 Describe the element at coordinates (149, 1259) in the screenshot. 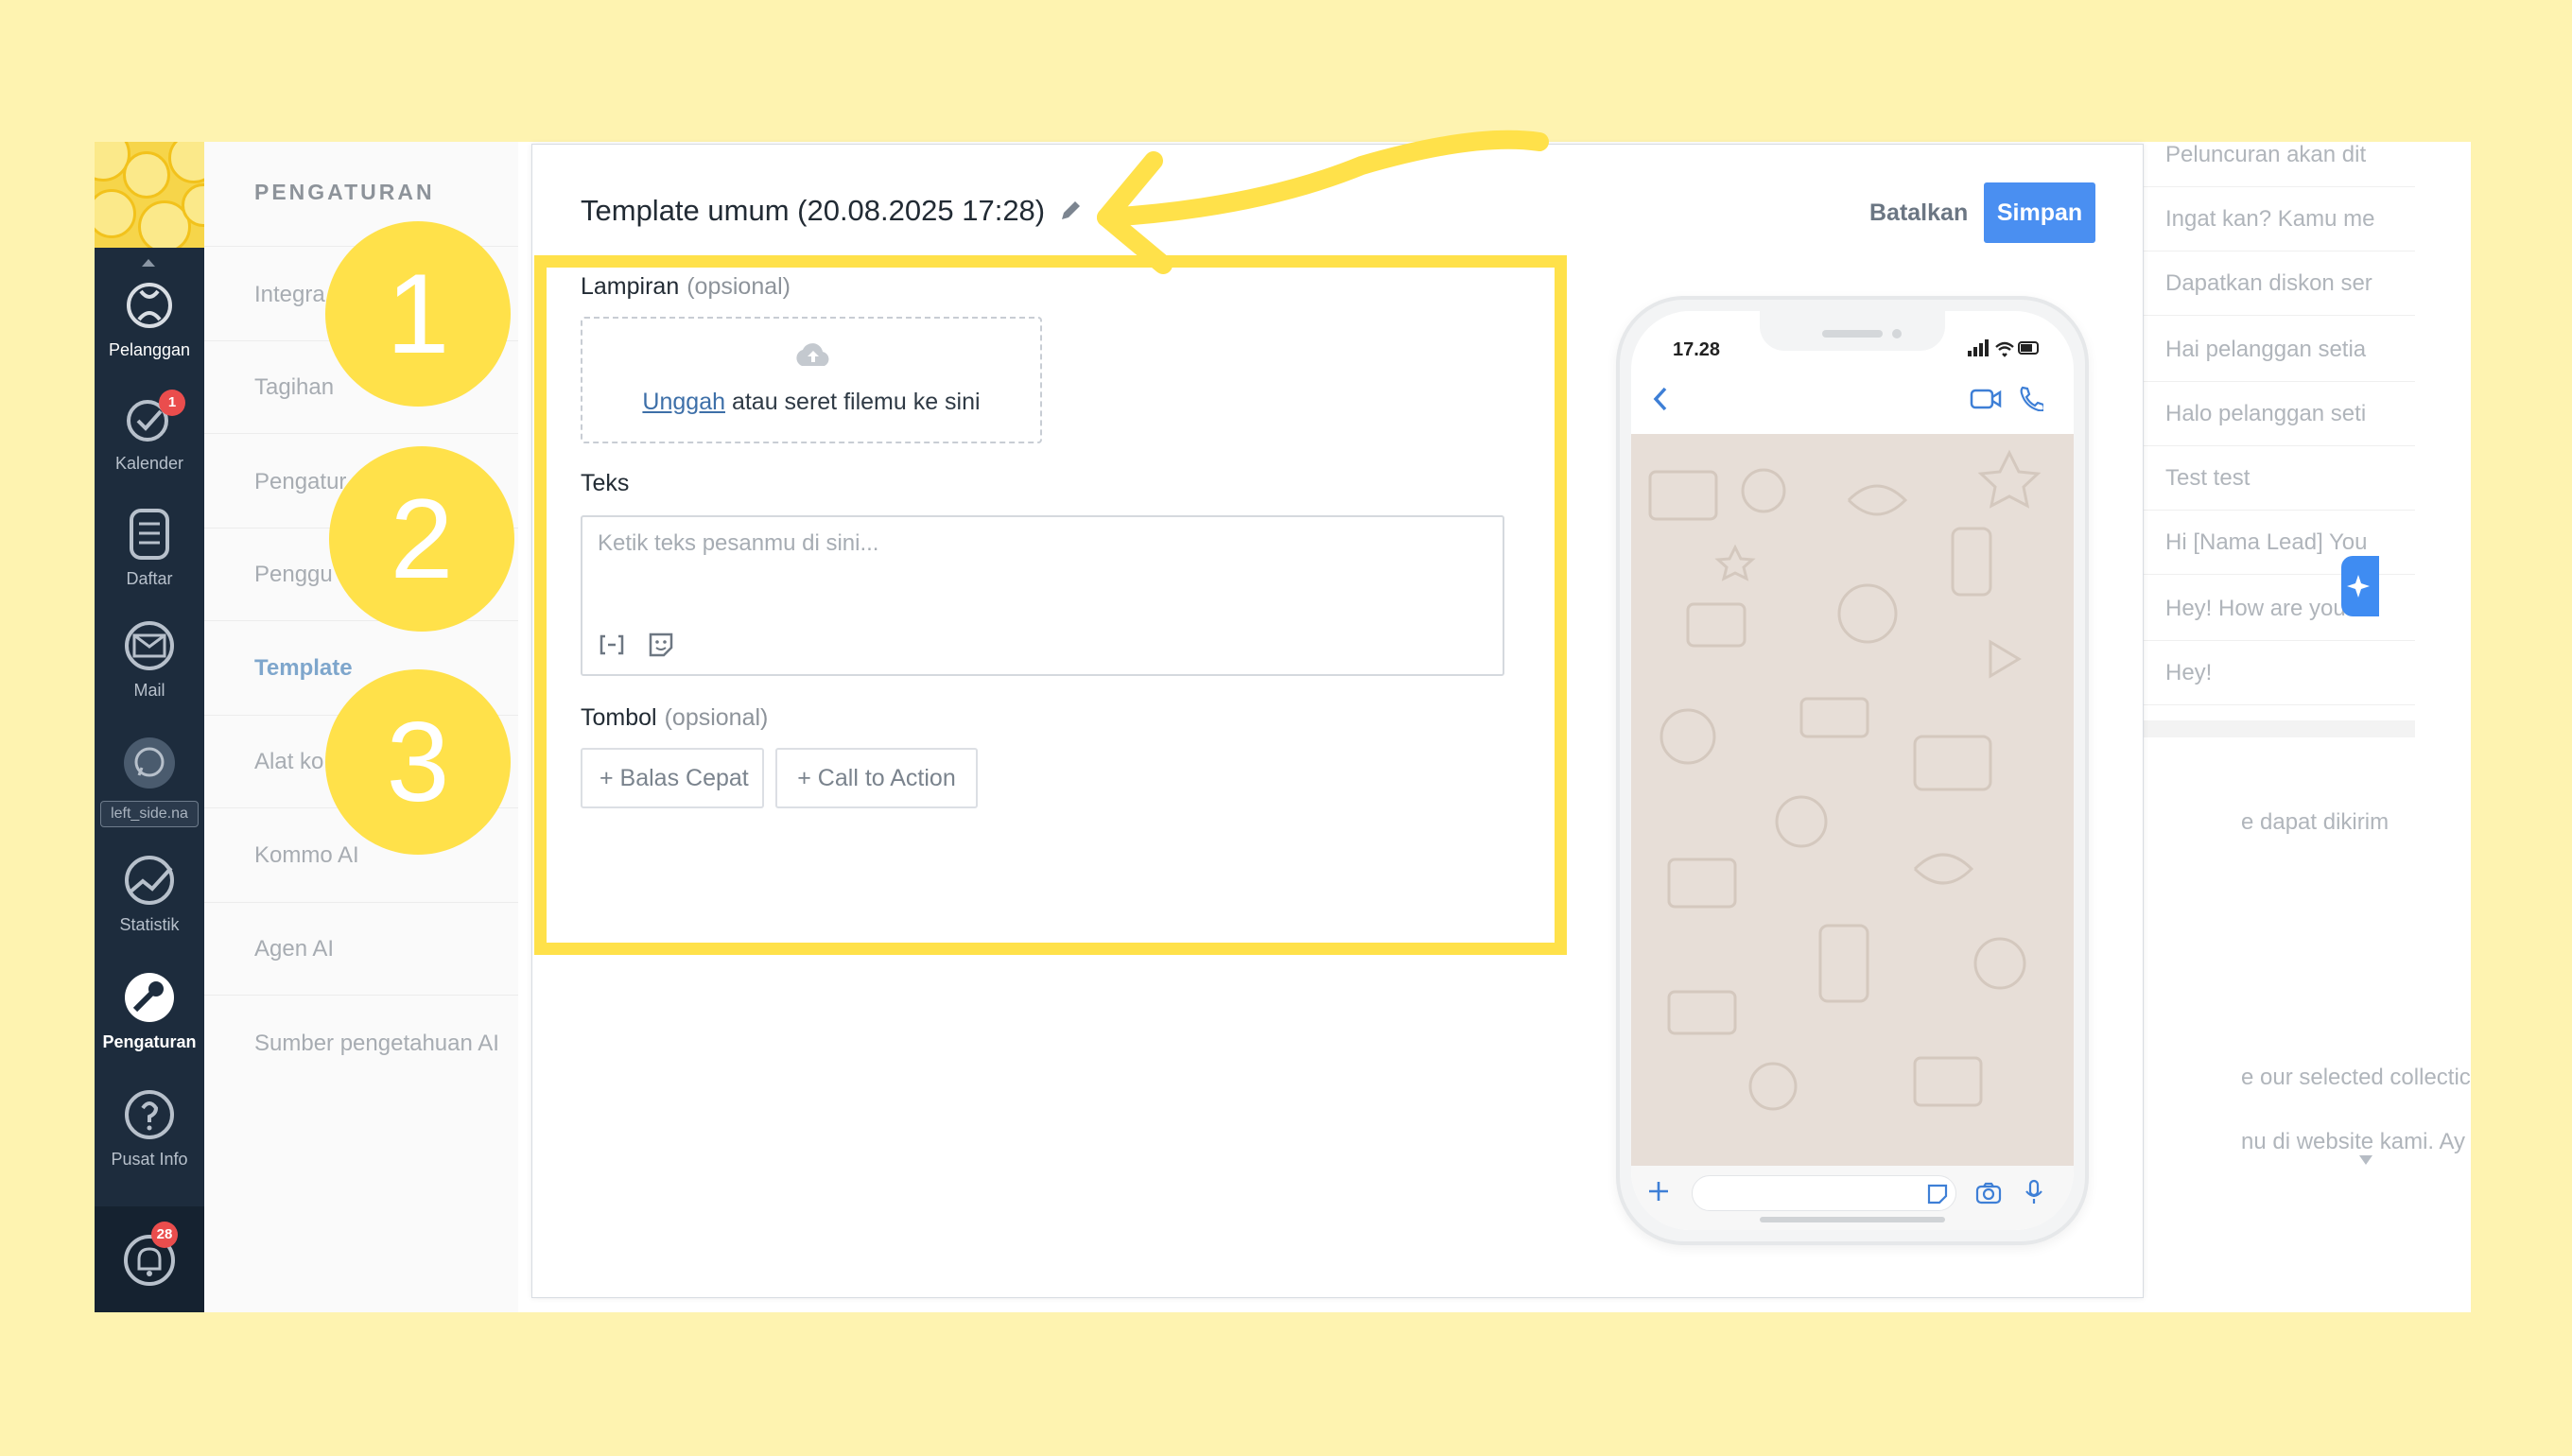

I see `notifications-area: 28` at that location.